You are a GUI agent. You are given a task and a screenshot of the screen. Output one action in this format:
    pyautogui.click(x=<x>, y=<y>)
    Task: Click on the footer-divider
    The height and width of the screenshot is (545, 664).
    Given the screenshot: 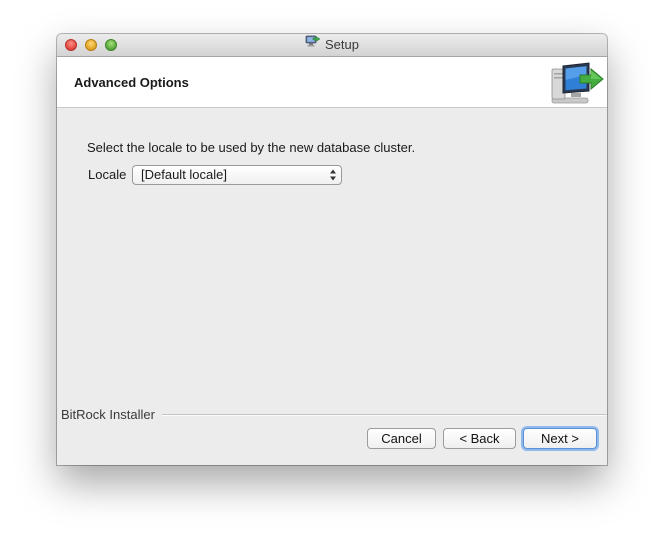 What is the action you would take?
    pyautogui.click(x=384, y=415)
    